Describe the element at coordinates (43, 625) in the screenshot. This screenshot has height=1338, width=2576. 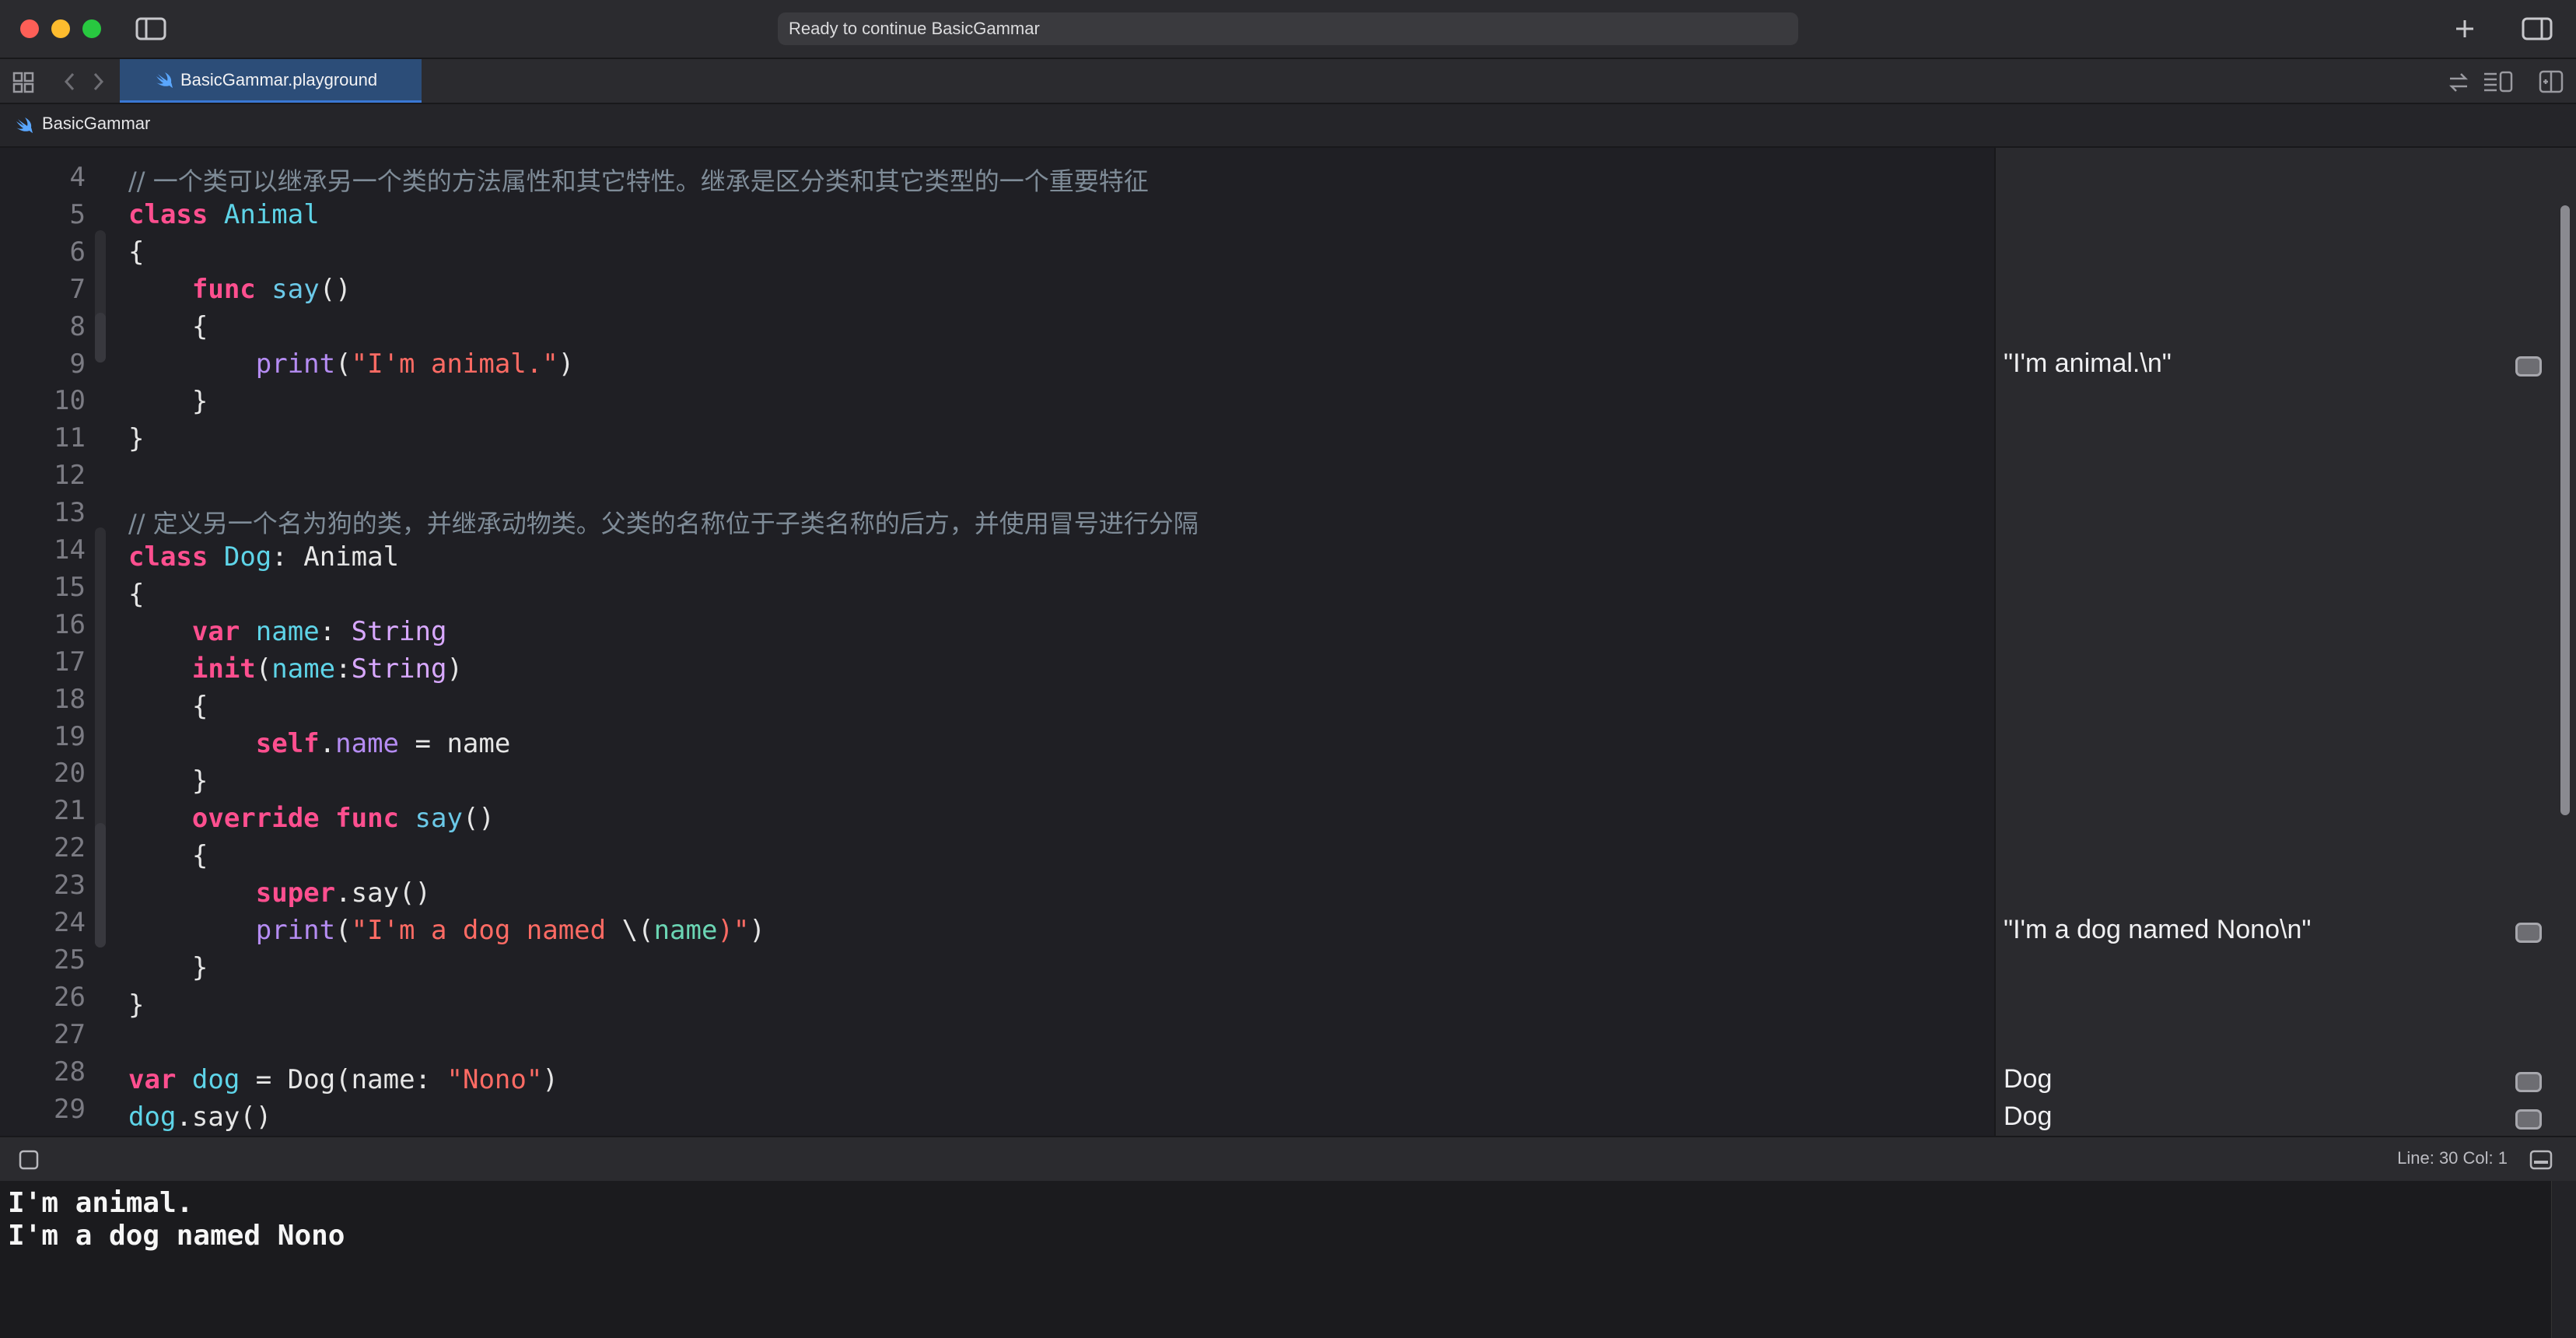
I see `line-number: 16` at that location.